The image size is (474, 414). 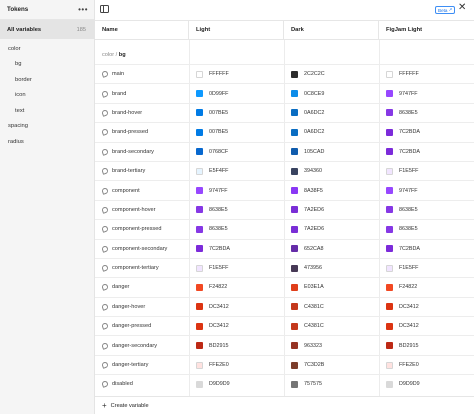 I want to click on table-row: danger-hover DC3412 C4381C DC3412, so click(x=284, y=306).